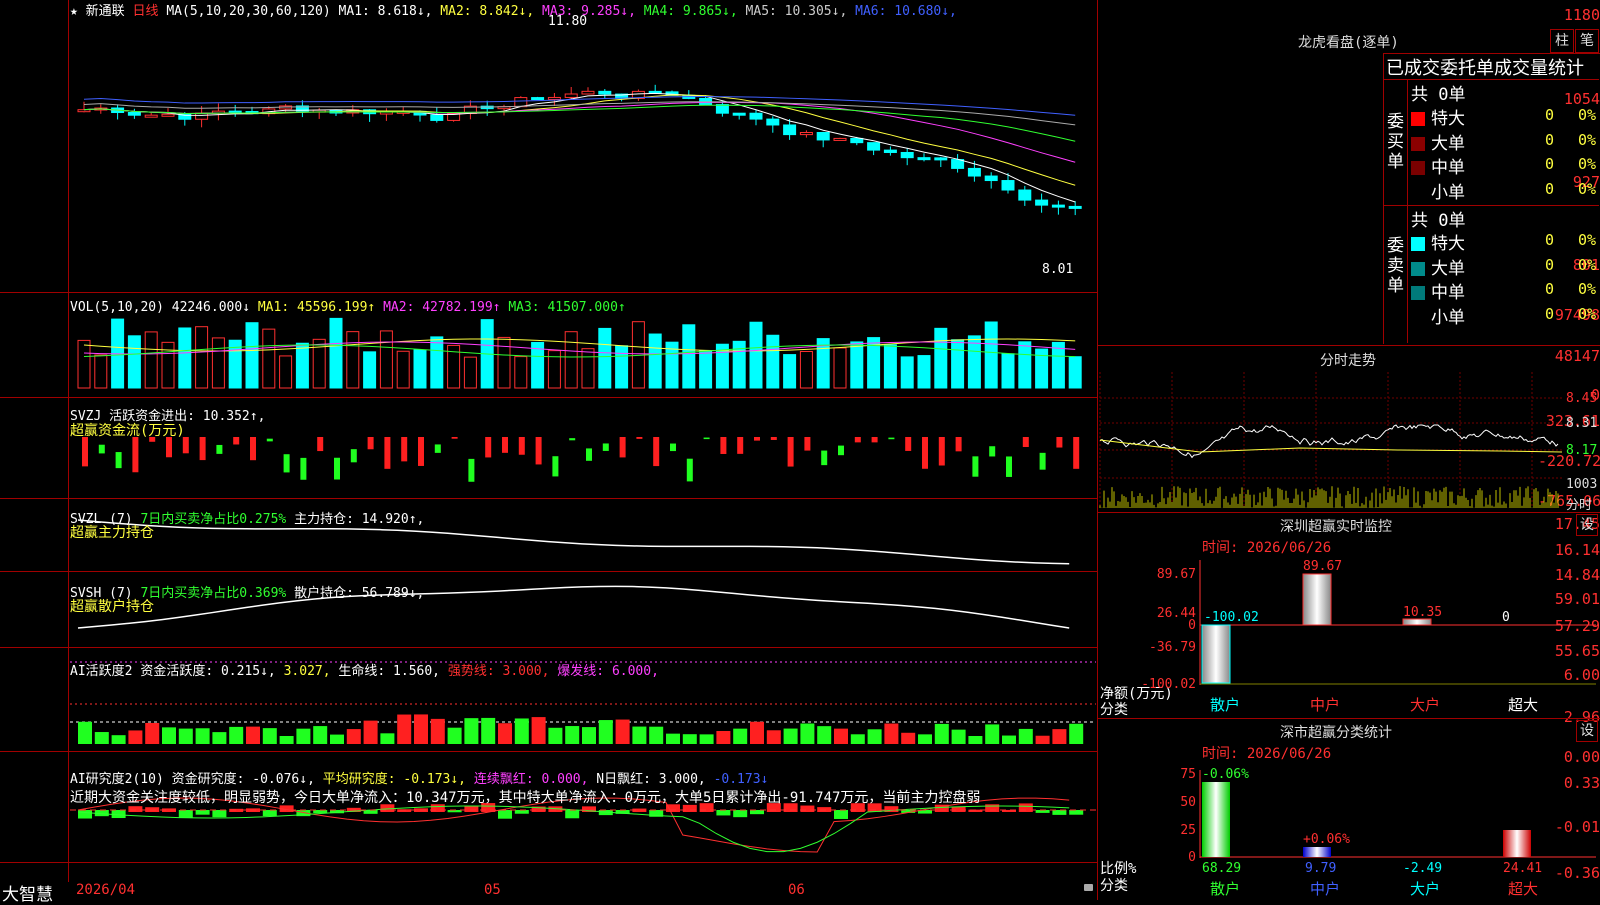 This screenshot has height=905, width=1600. I want to click on sell-row: 特大, so click(1438, 241).